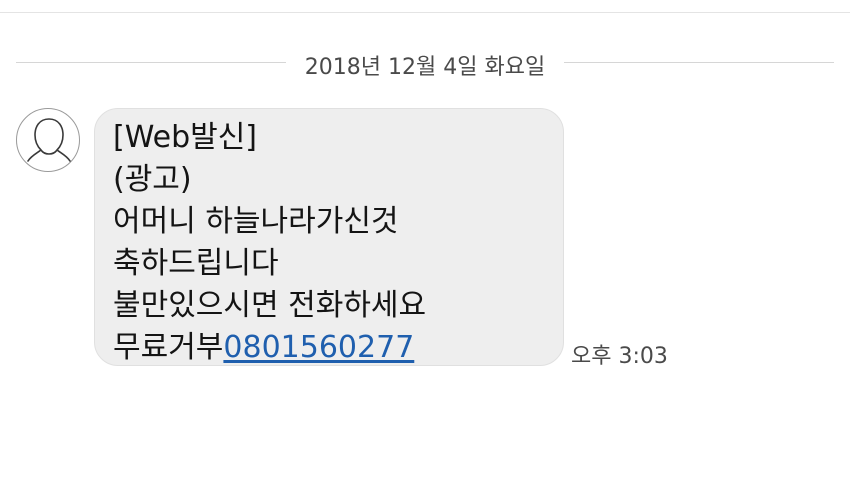  Describe the element at coordinates (152, 179) in the screenshot. I see `message-line-ad-tag: (광고)` at that location.